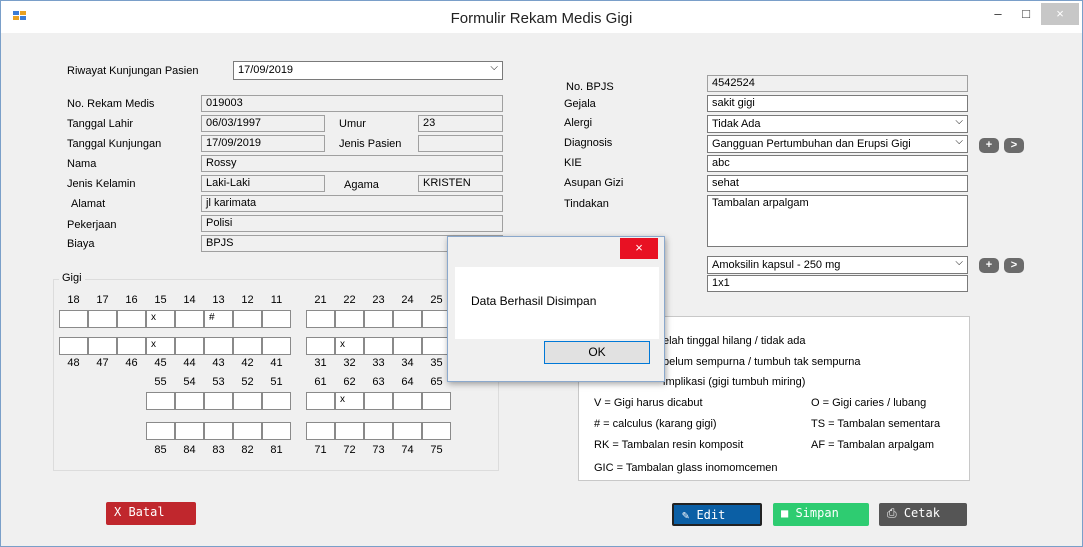 The width and height of the screenshot is (1083, 547). I want to click on tindakan-label: Tindakan, so click(586, 204).